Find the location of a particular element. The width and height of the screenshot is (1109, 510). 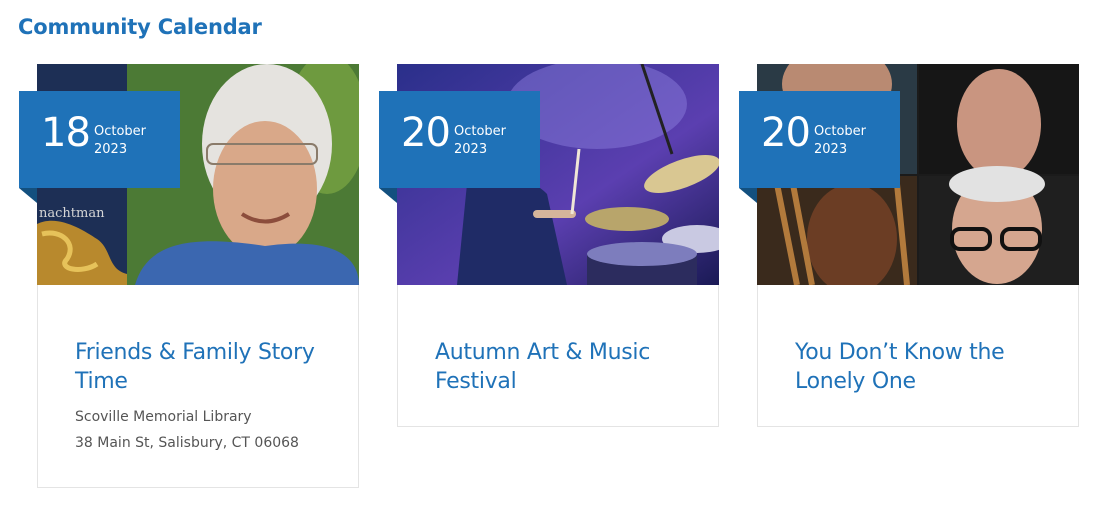

event-venue: Scoville Memorial Library is located at coordinates (163, 417).